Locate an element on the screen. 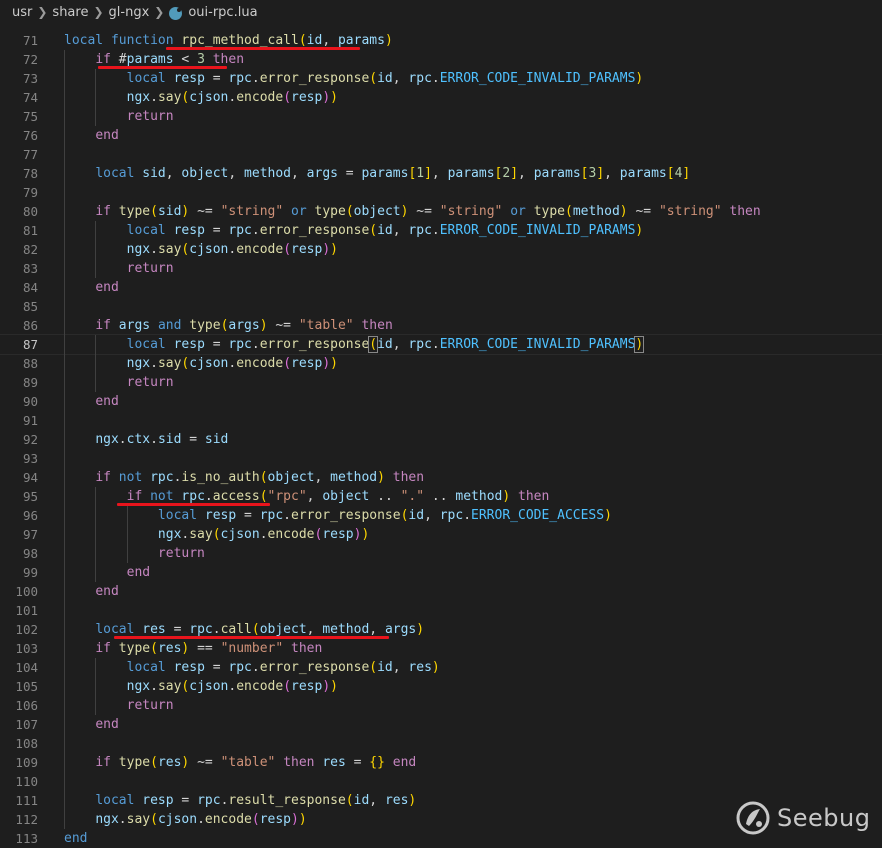  code-line: 74 ngx.say(cjson.encode(resp)) is located at coordinates (441, 97).